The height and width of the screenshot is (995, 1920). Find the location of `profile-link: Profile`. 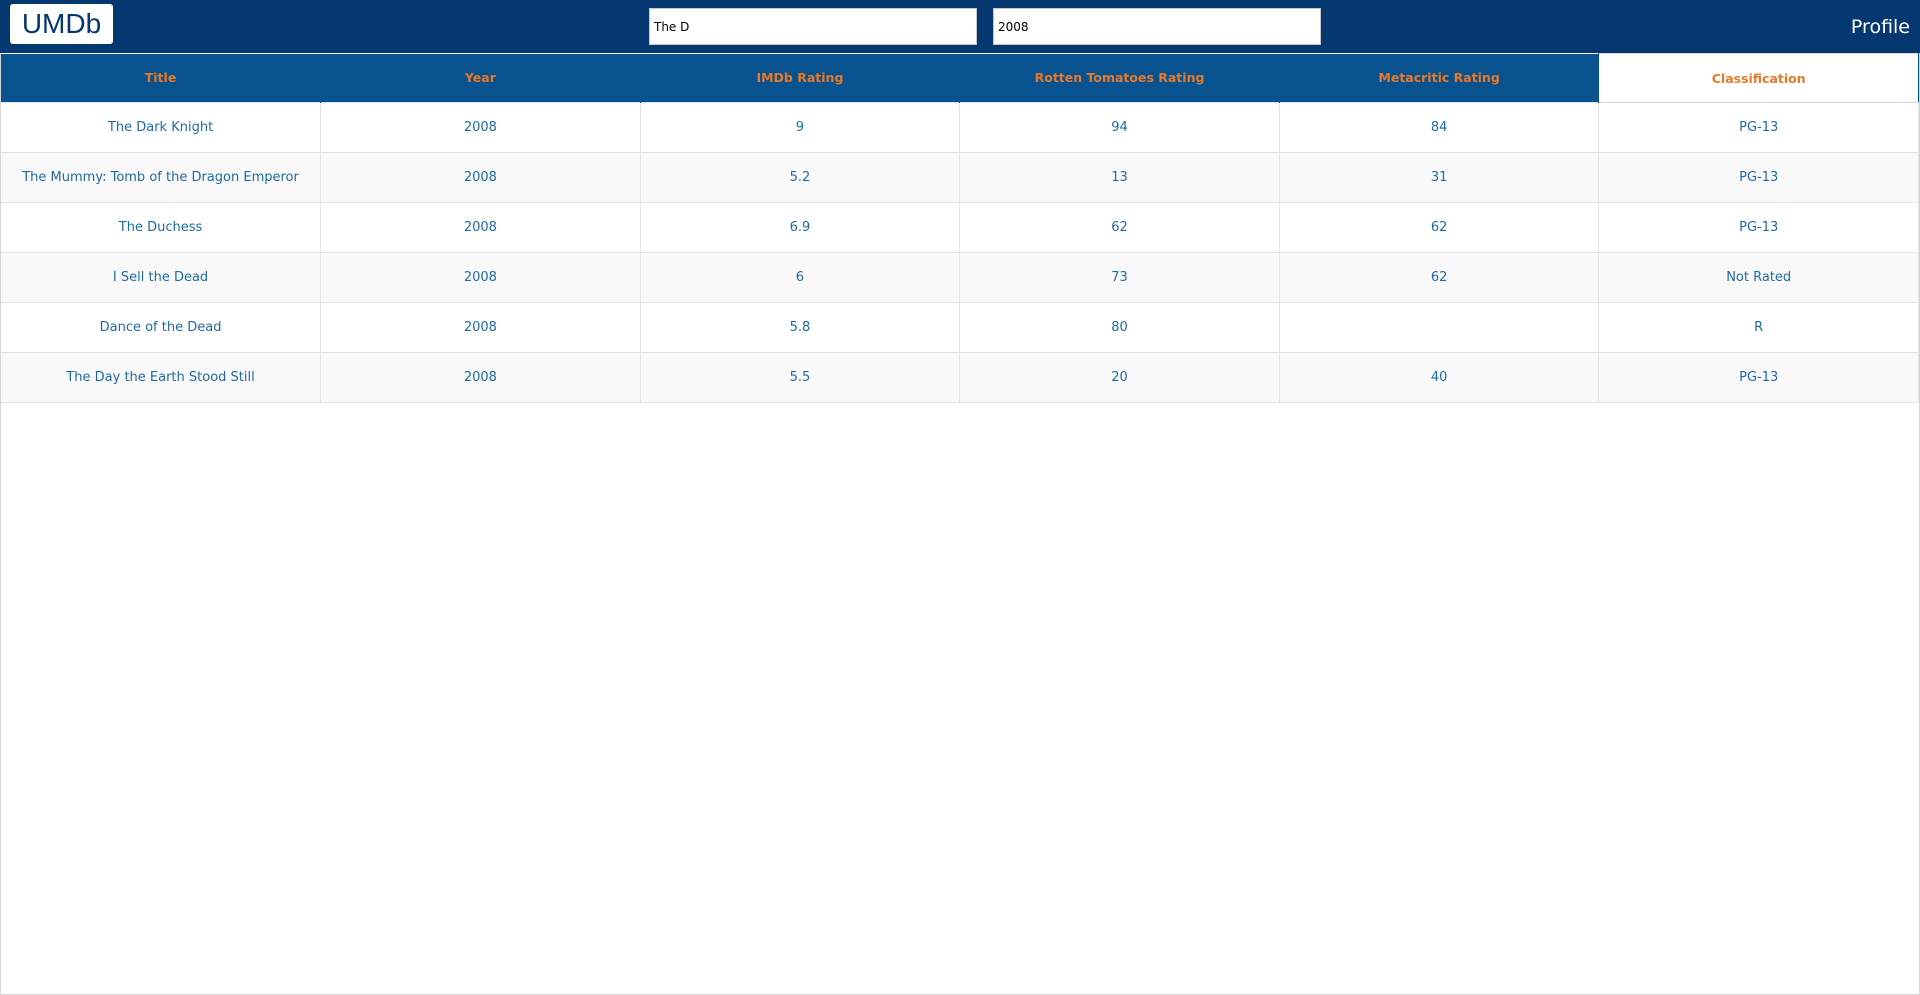

profile-link: Profile is located at coordinates (1880, 27).